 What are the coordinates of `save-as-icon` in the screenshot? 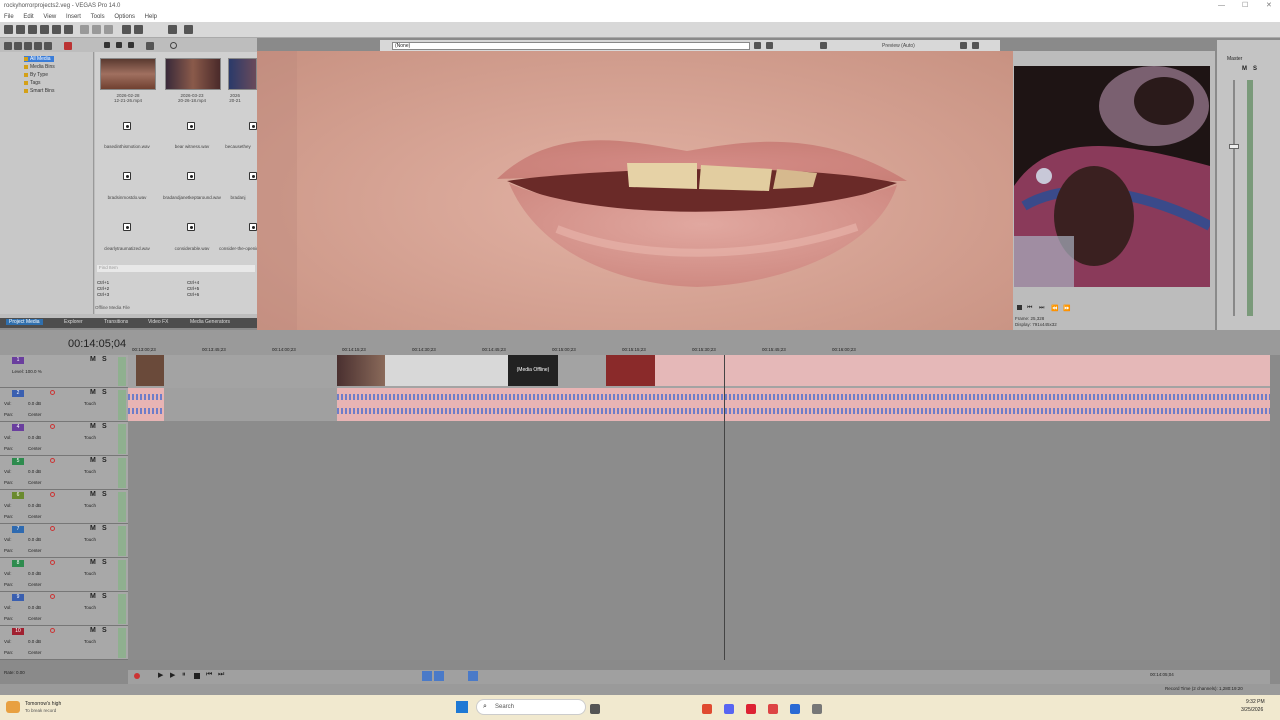 It's located at (44, 29).